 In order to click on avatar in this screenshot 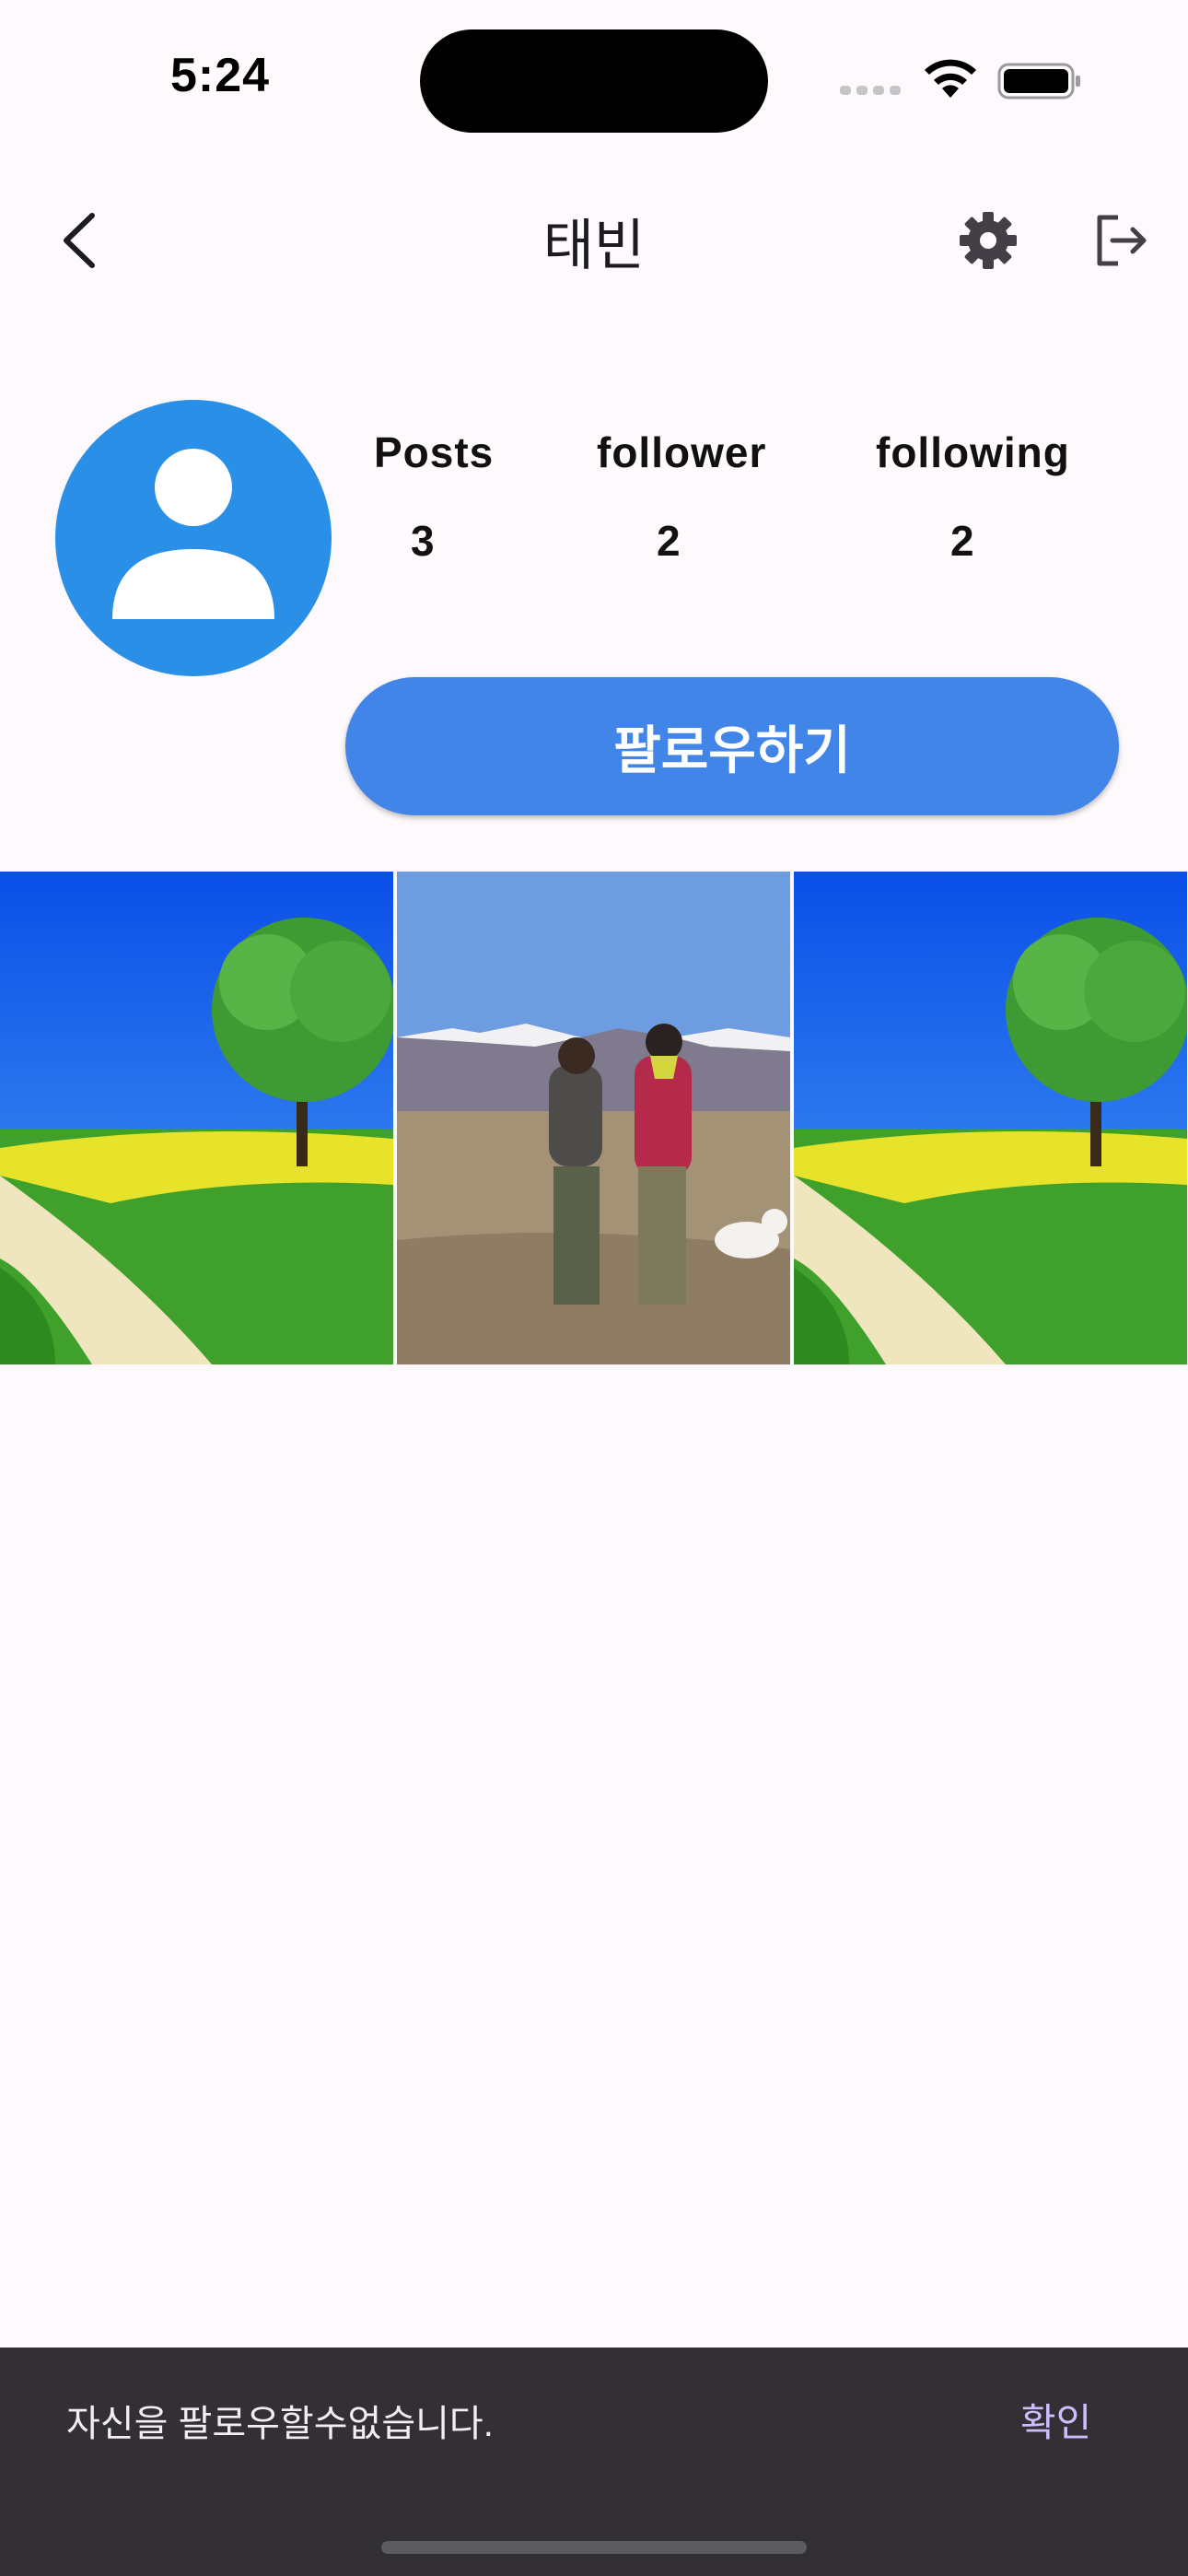, I will do `click(193, 538)`.